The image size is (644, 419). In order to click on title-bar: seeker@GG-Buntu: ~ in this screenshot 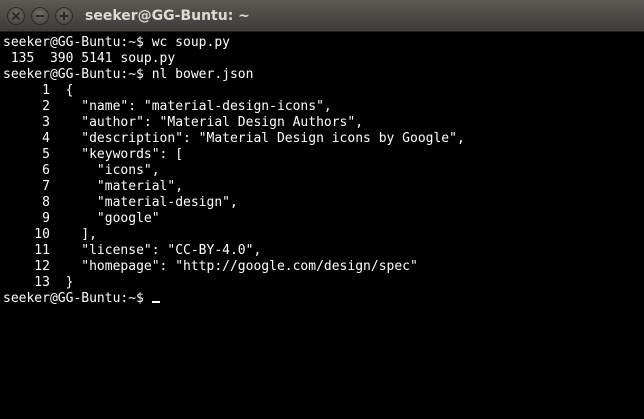, I will do `click(322, 16)`.